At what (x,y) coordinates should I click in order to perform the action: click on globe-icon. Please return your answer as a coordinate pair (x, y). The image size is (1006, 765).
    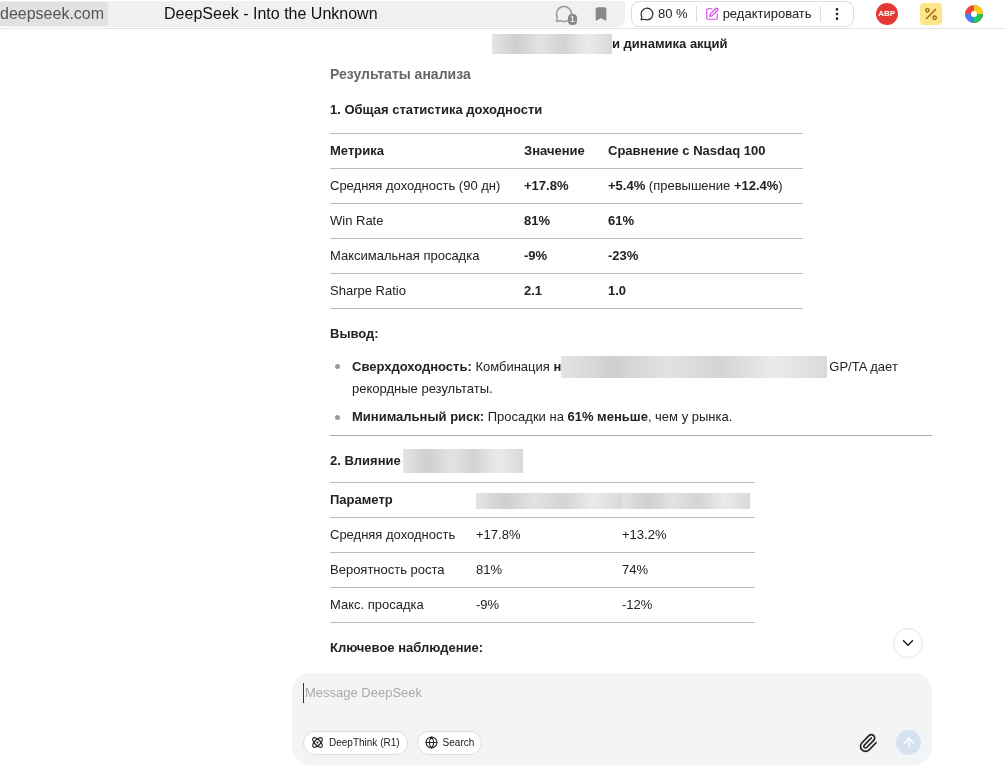
    Looking at the image, I should click on (431, 742).